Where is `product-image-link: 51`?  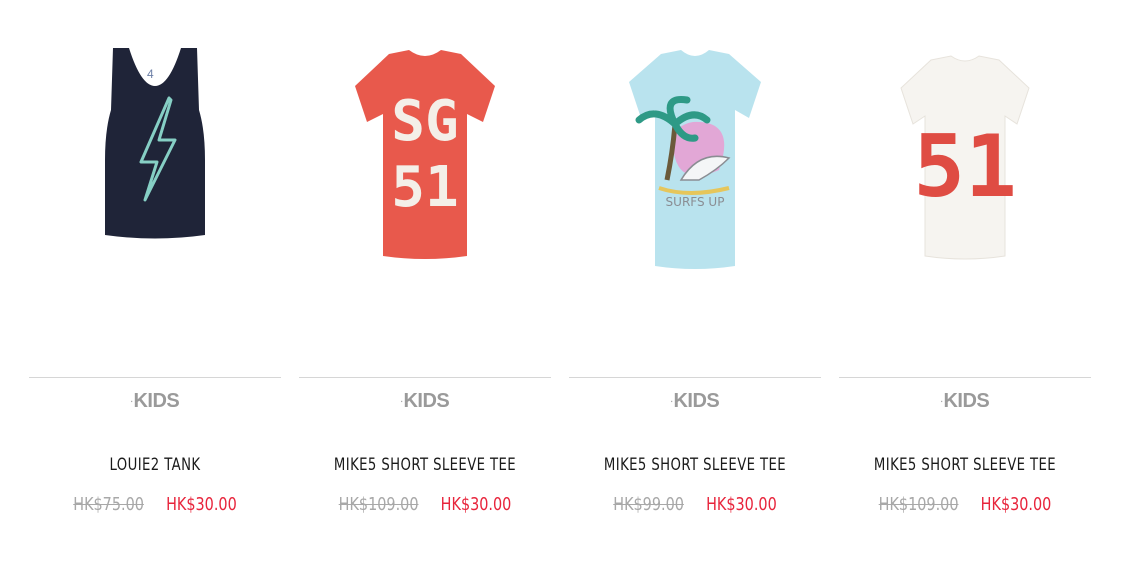 product-image-link: 51 is located at coordinates (965, 190).